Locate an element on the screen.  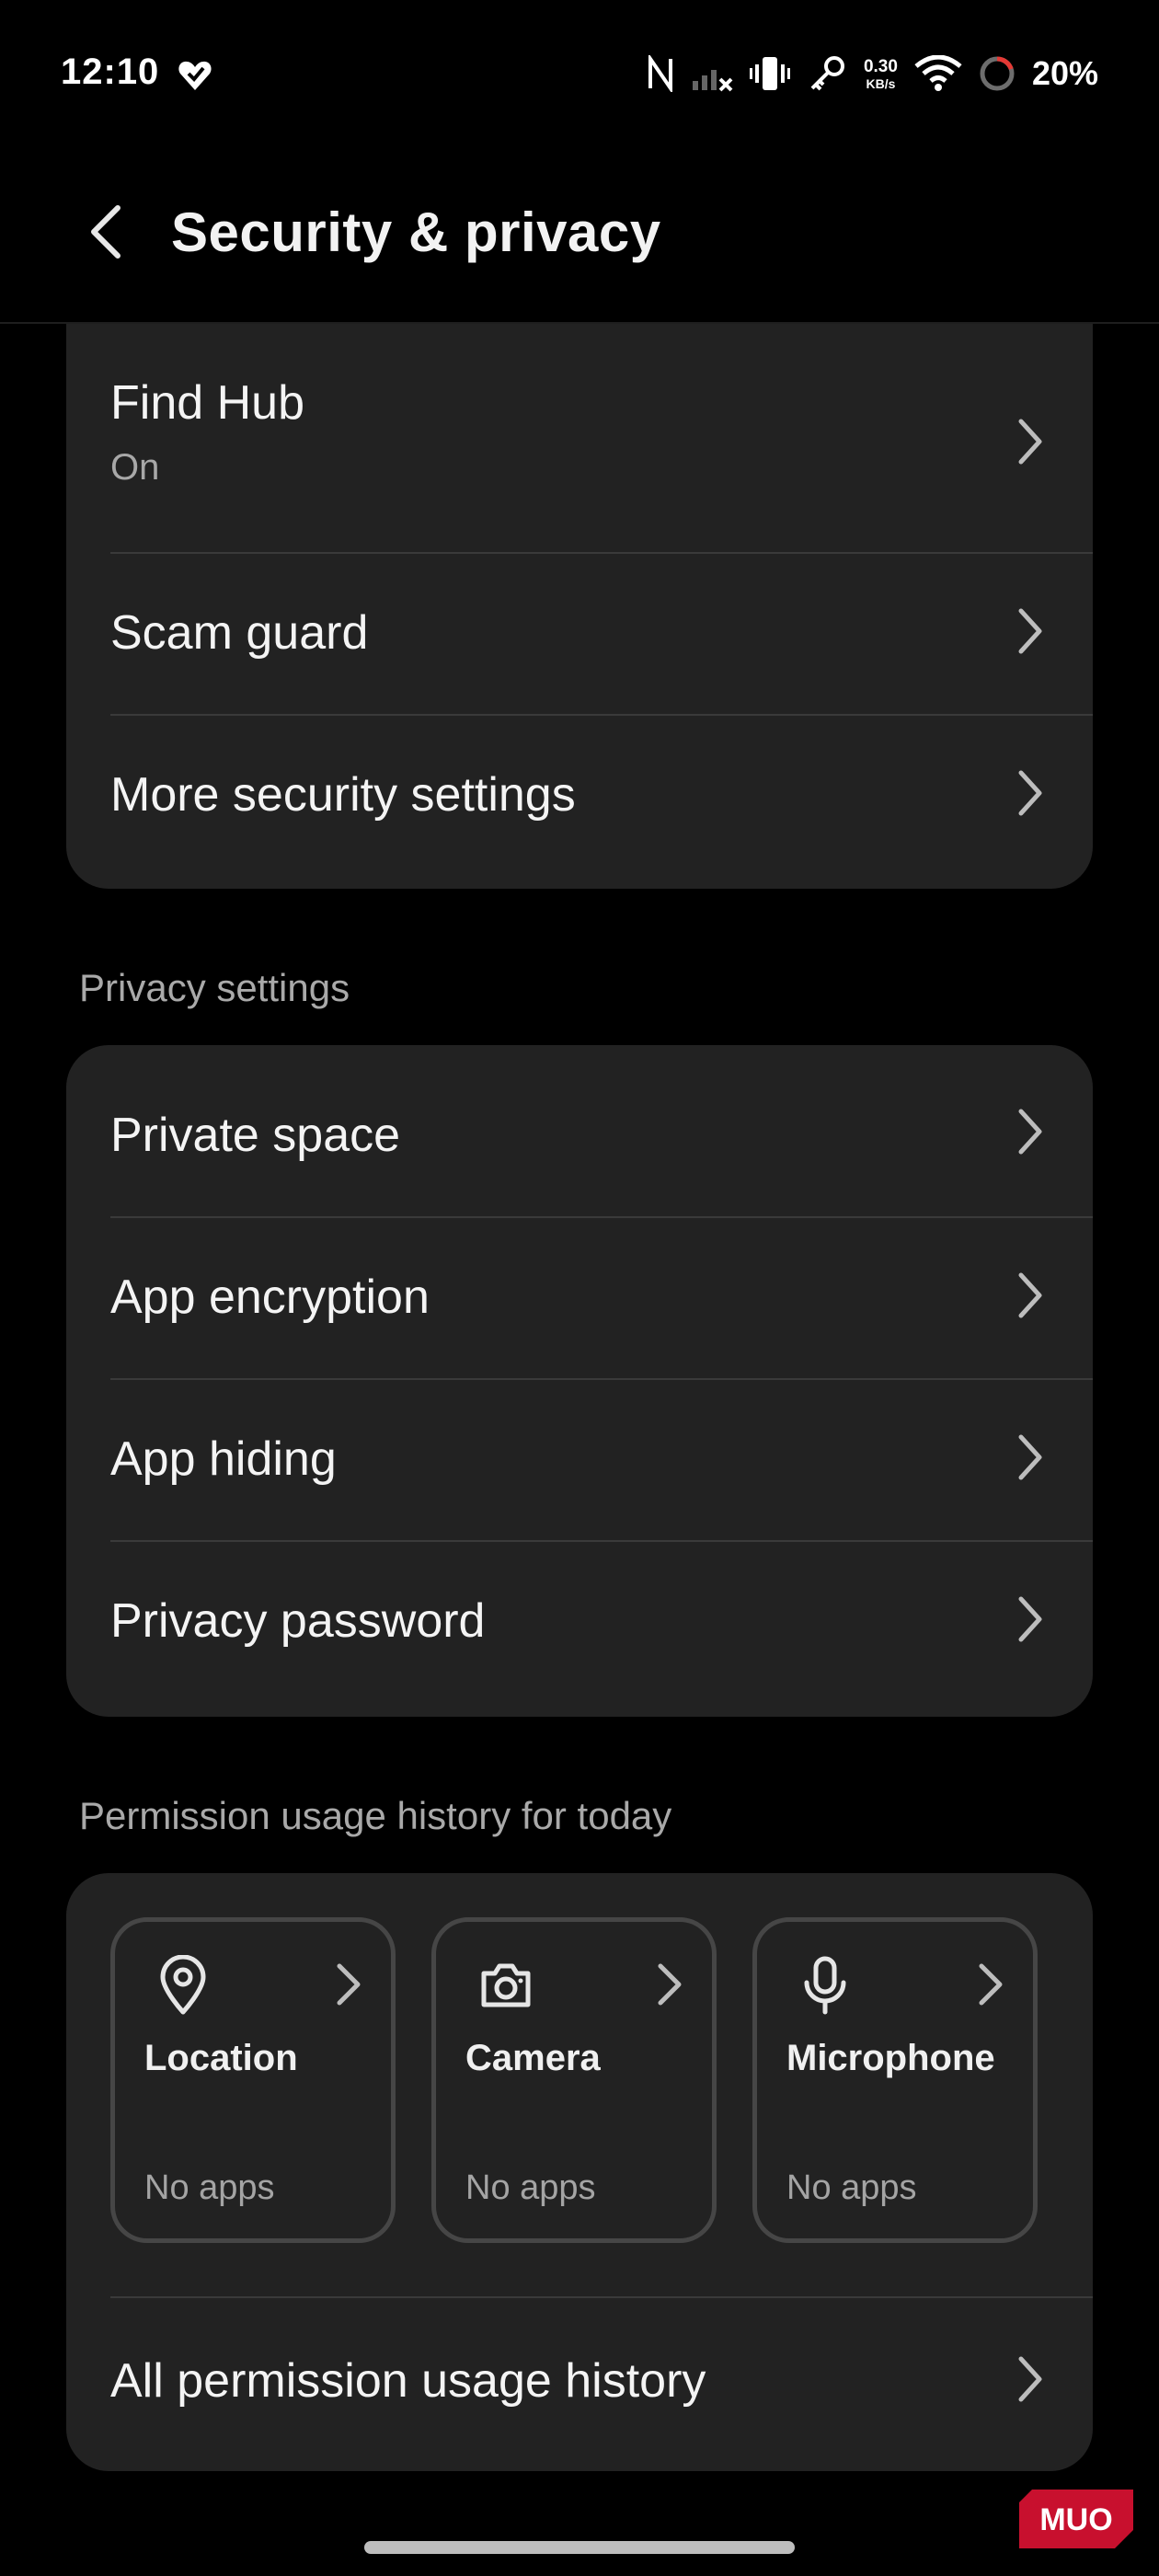
camera-icon is located at coordinates (506, 1985).